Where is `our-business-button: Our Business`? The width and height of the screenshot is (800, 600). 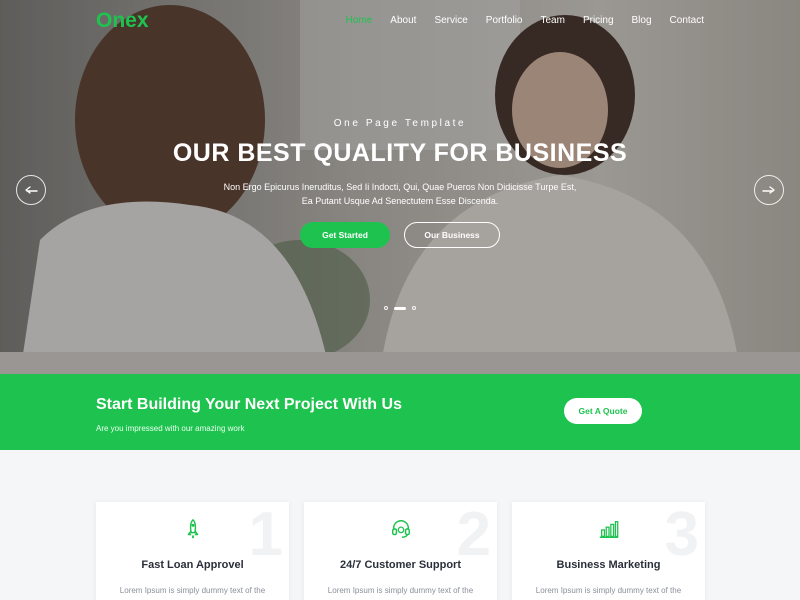
our-business-button: Our Business is located at coordinates (452, 235).